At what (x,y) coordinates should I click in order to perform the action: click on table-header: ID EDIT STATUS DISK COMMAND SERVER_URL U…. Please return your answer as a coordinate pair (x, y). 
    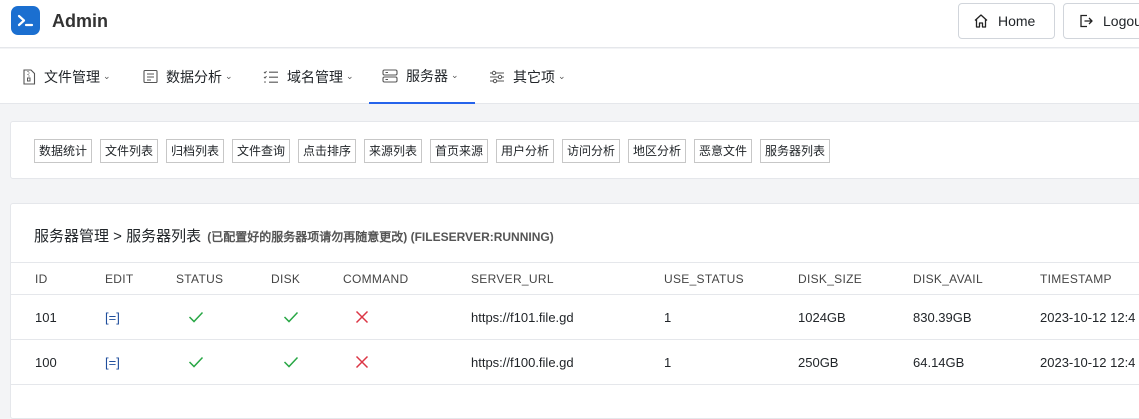
    Looking at the image, I should click on (575, 278).